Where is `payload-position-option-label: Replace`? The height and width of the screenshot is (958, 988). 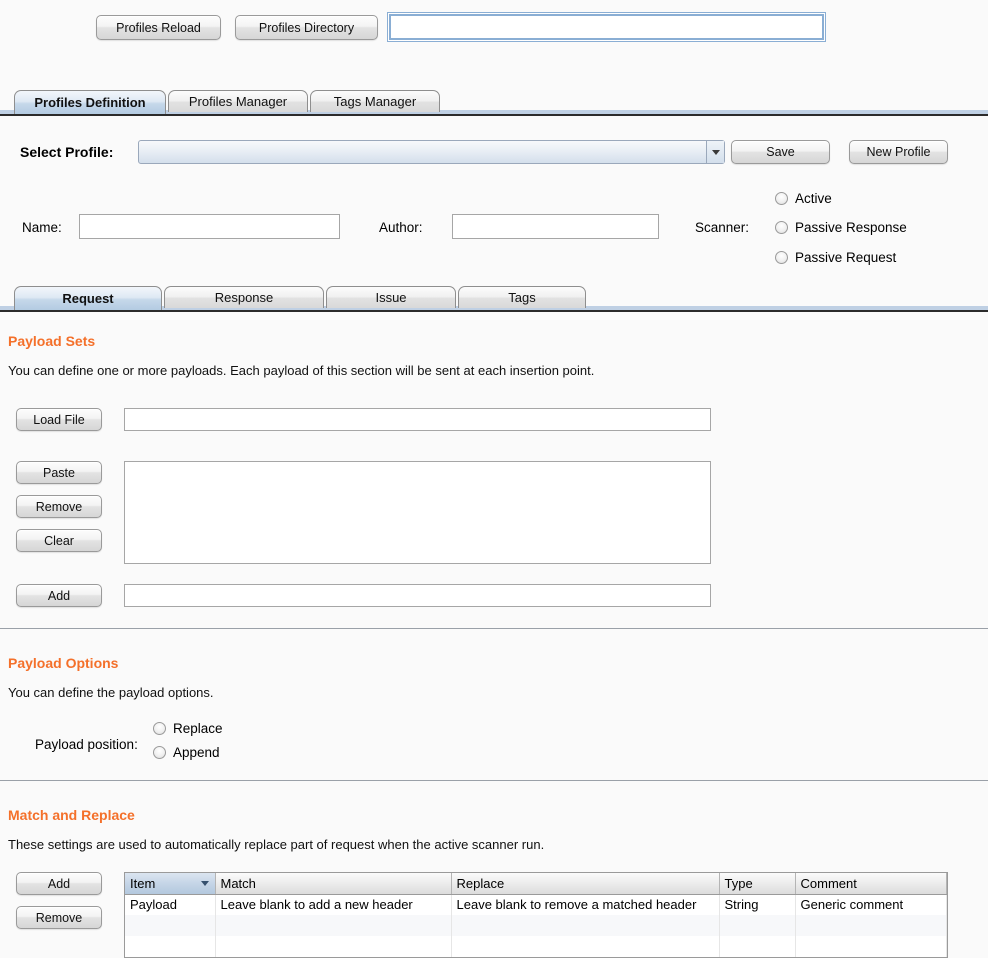
payload-position-option-label: Replace is located at coordinates (198, 728).